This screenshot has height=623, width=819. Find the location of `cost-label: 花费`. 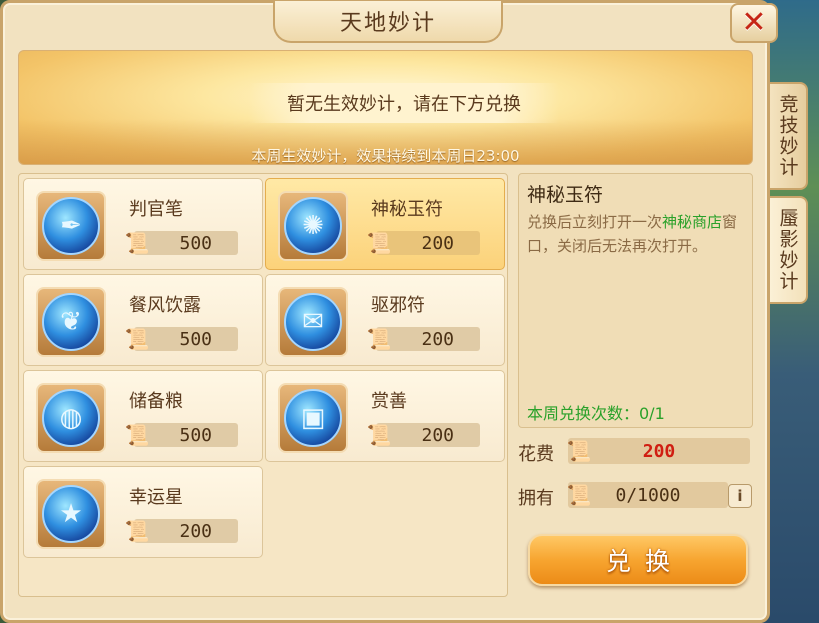

cost-label: 花费 is located at coordinates (536, 454).